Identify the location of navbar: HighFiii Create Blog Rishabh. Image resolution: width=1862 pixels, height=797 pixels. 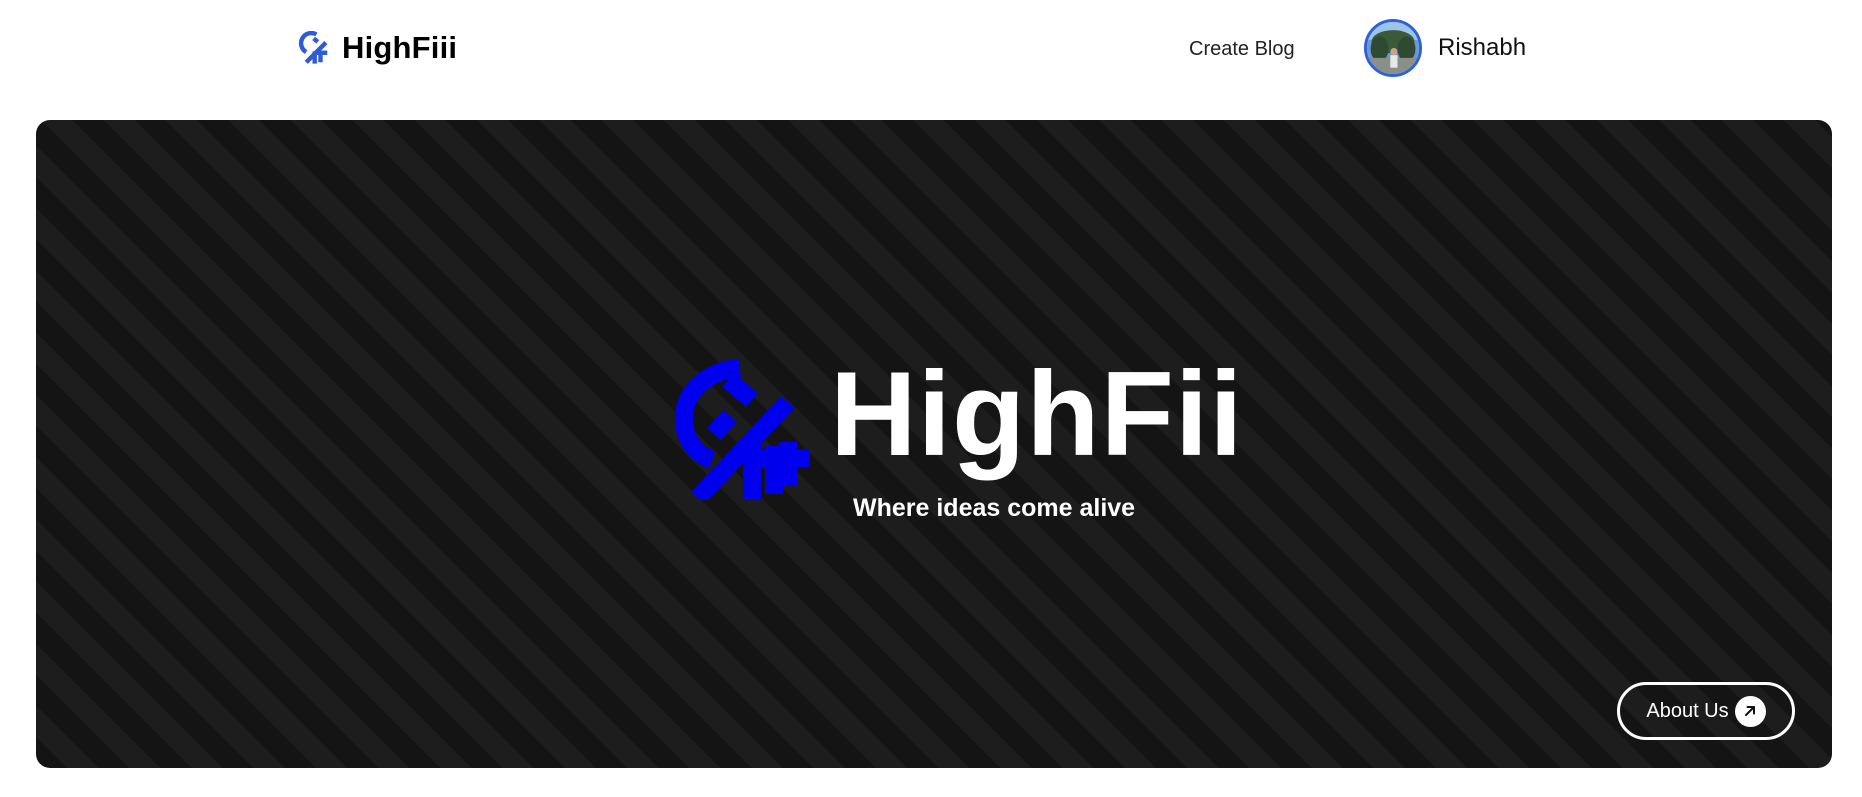
(931, 50).